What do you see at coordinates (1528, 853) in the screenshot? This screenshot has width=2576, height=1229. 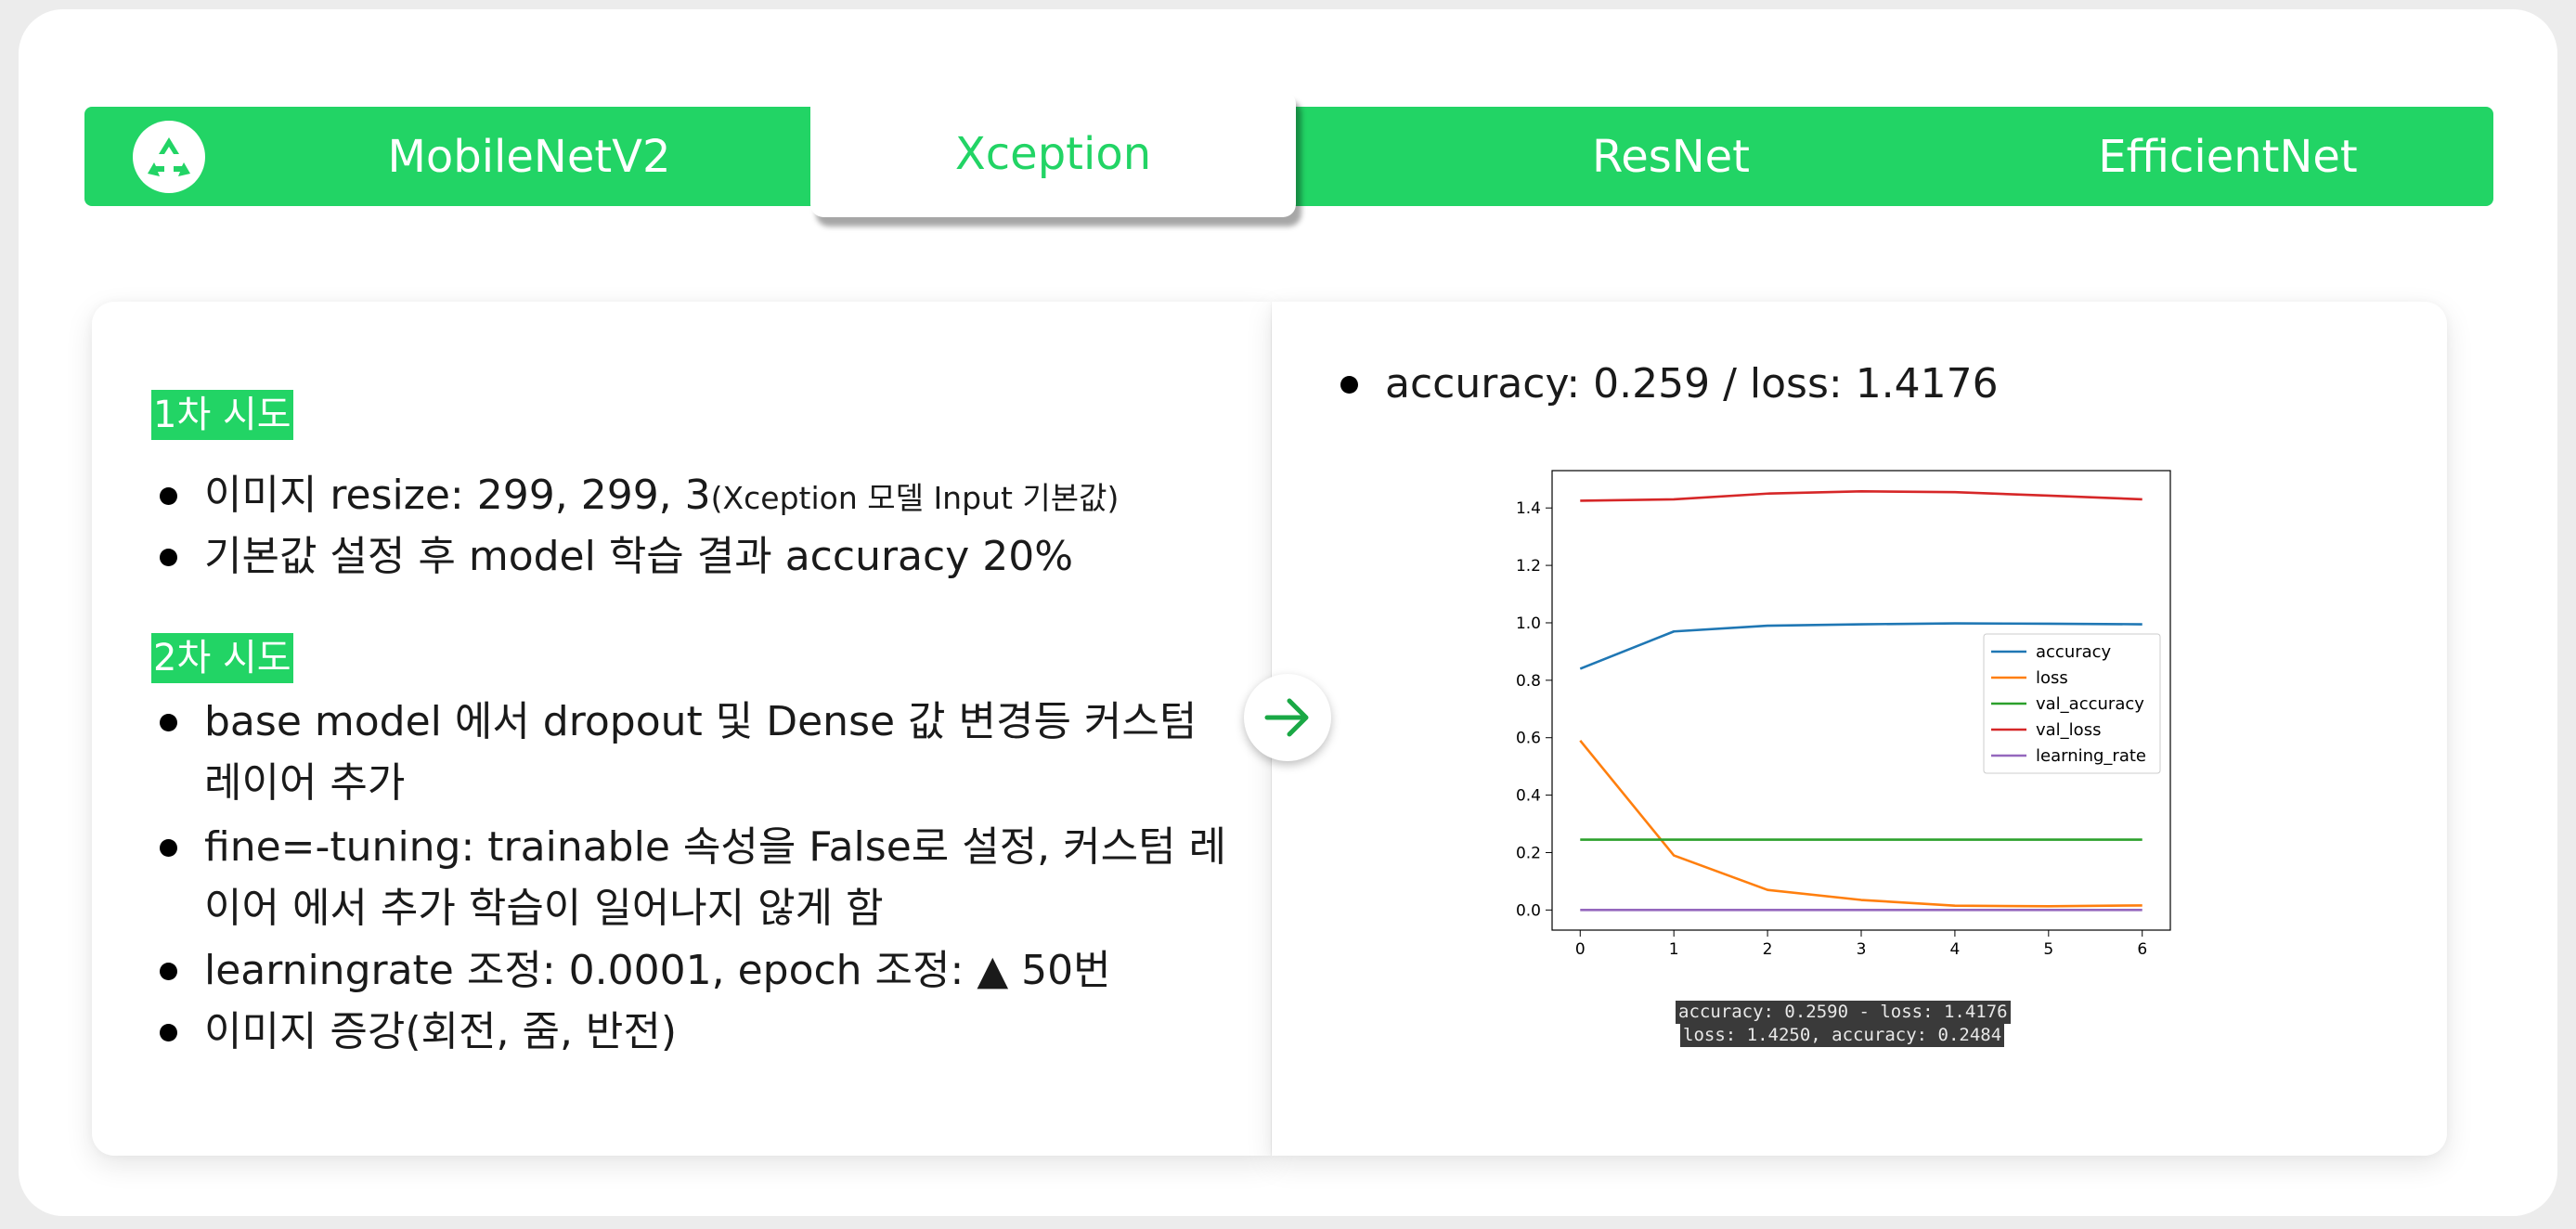 I see `y-tick-label: 0.2` at bounding box center [1528, 853].